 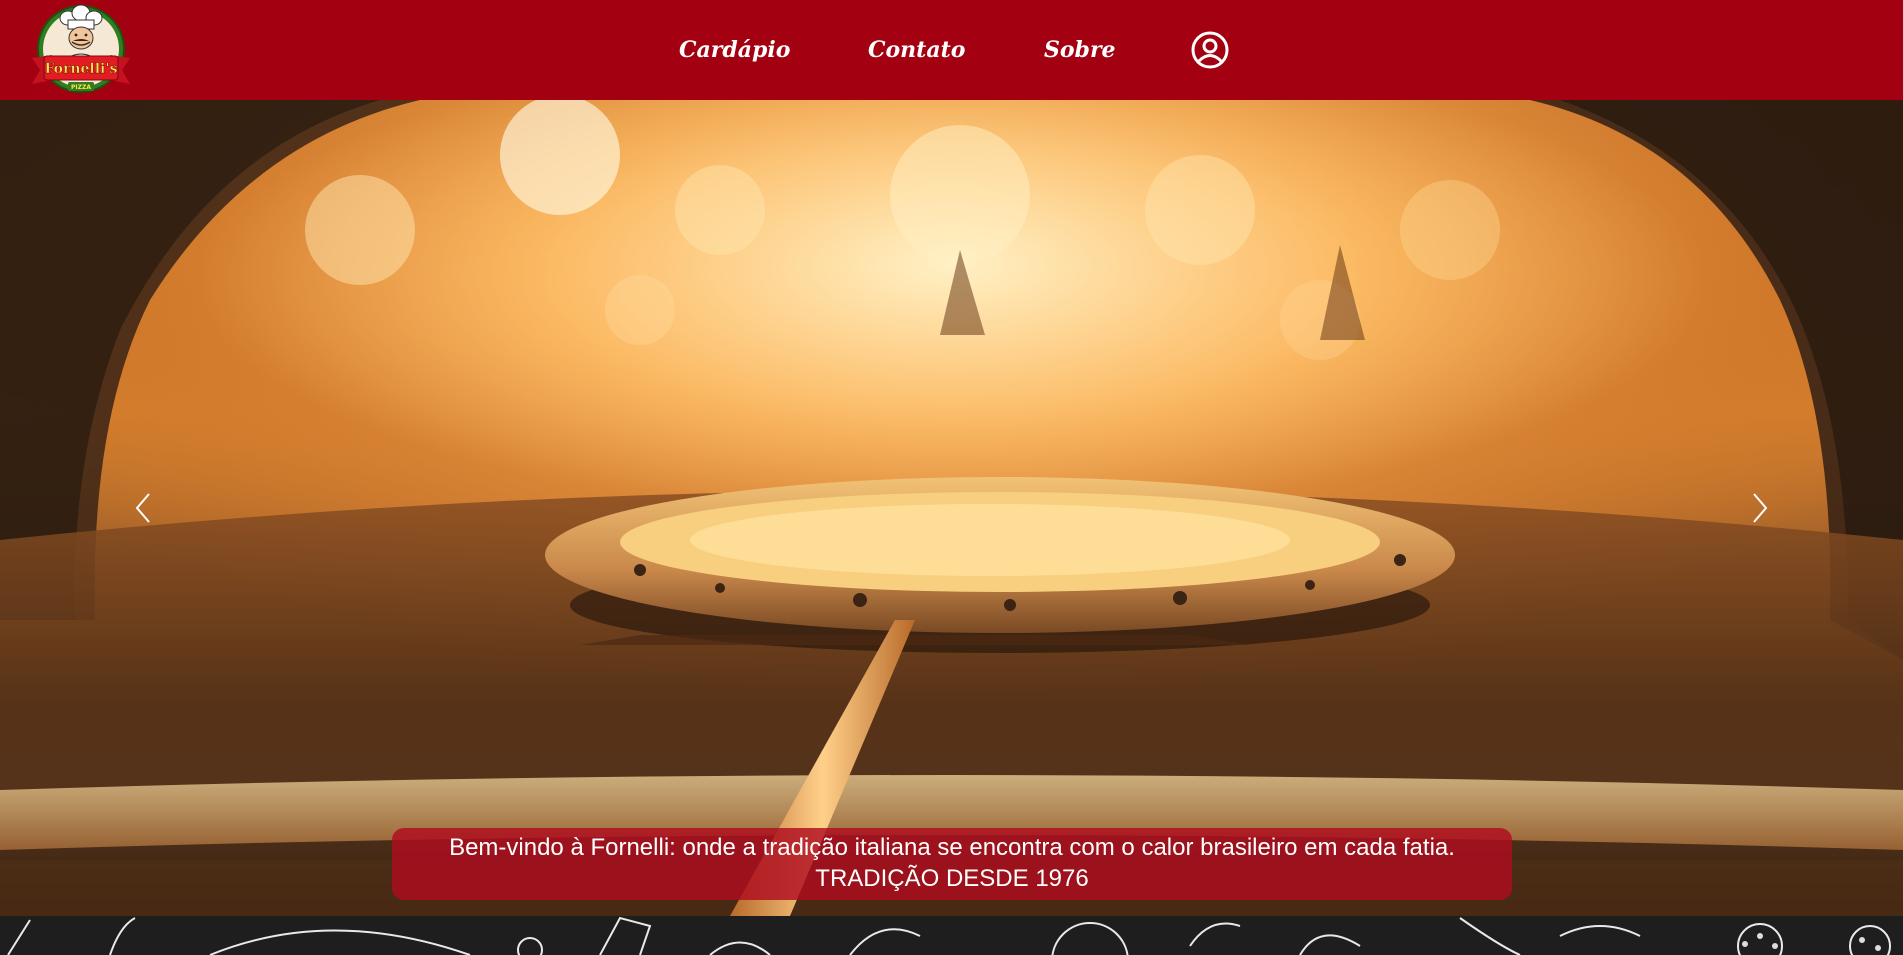 I want to click on chef-logo-icon: Fornelli's PIZZA, so click(x=81, y=48).